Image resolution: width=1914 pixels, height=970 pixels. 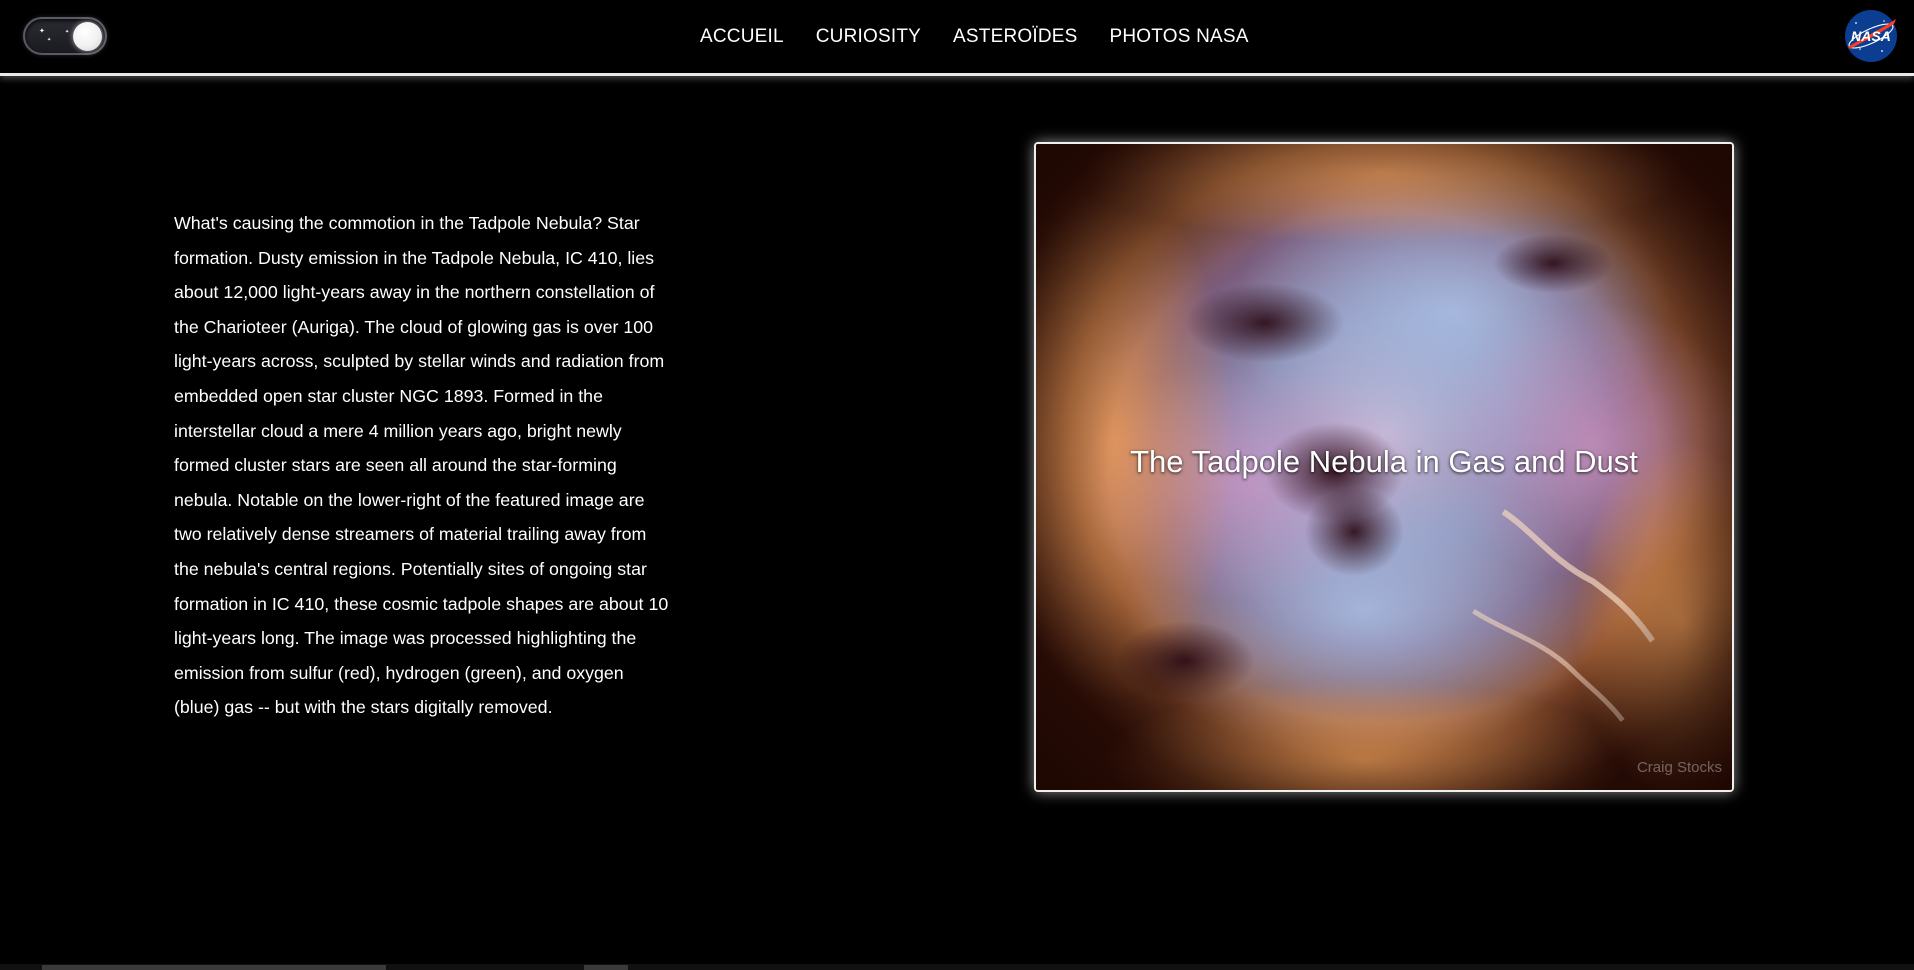 What do you see at coordinates (606, 967) in the screenshot?
I see `scrollbar-thumb-secondary` at bounding box center [606, 967].